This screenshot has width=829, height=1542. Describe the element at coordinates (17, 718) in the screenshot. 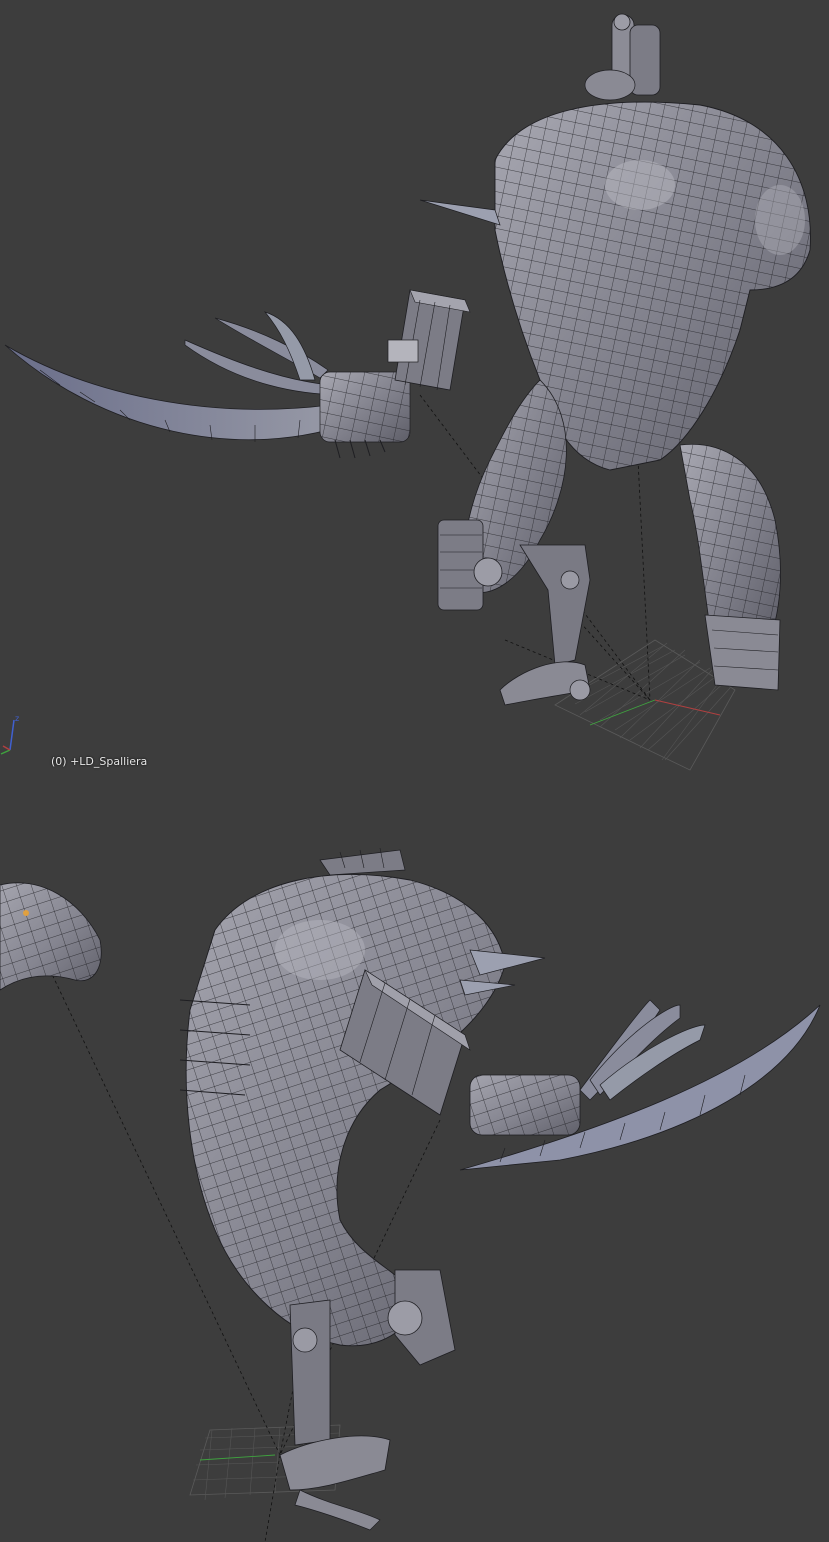

I see `svg-text: z` at that location.